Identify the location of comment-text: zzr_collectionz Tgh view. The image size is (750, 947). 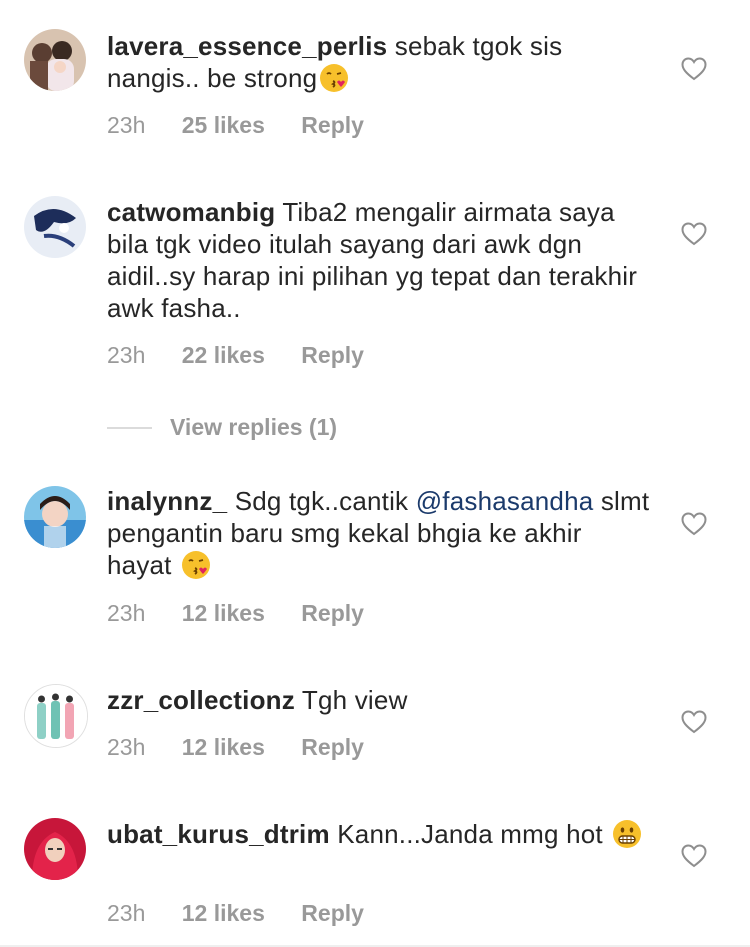
(379, 700).